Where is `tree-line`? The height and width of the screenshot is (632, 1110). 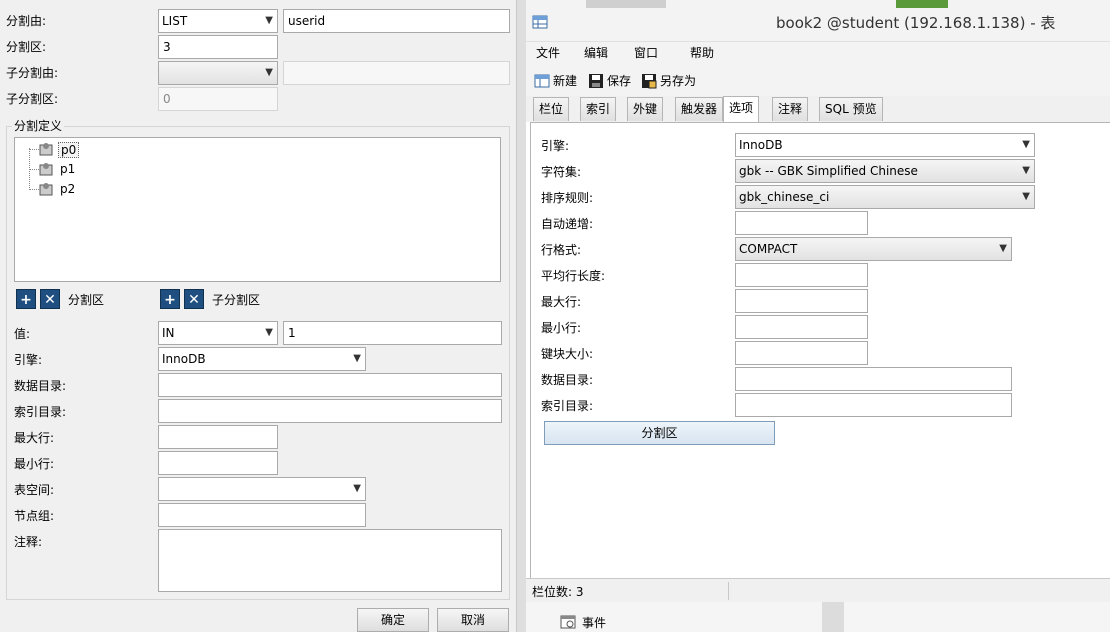 tree-line is located at coordinates (34, 149).